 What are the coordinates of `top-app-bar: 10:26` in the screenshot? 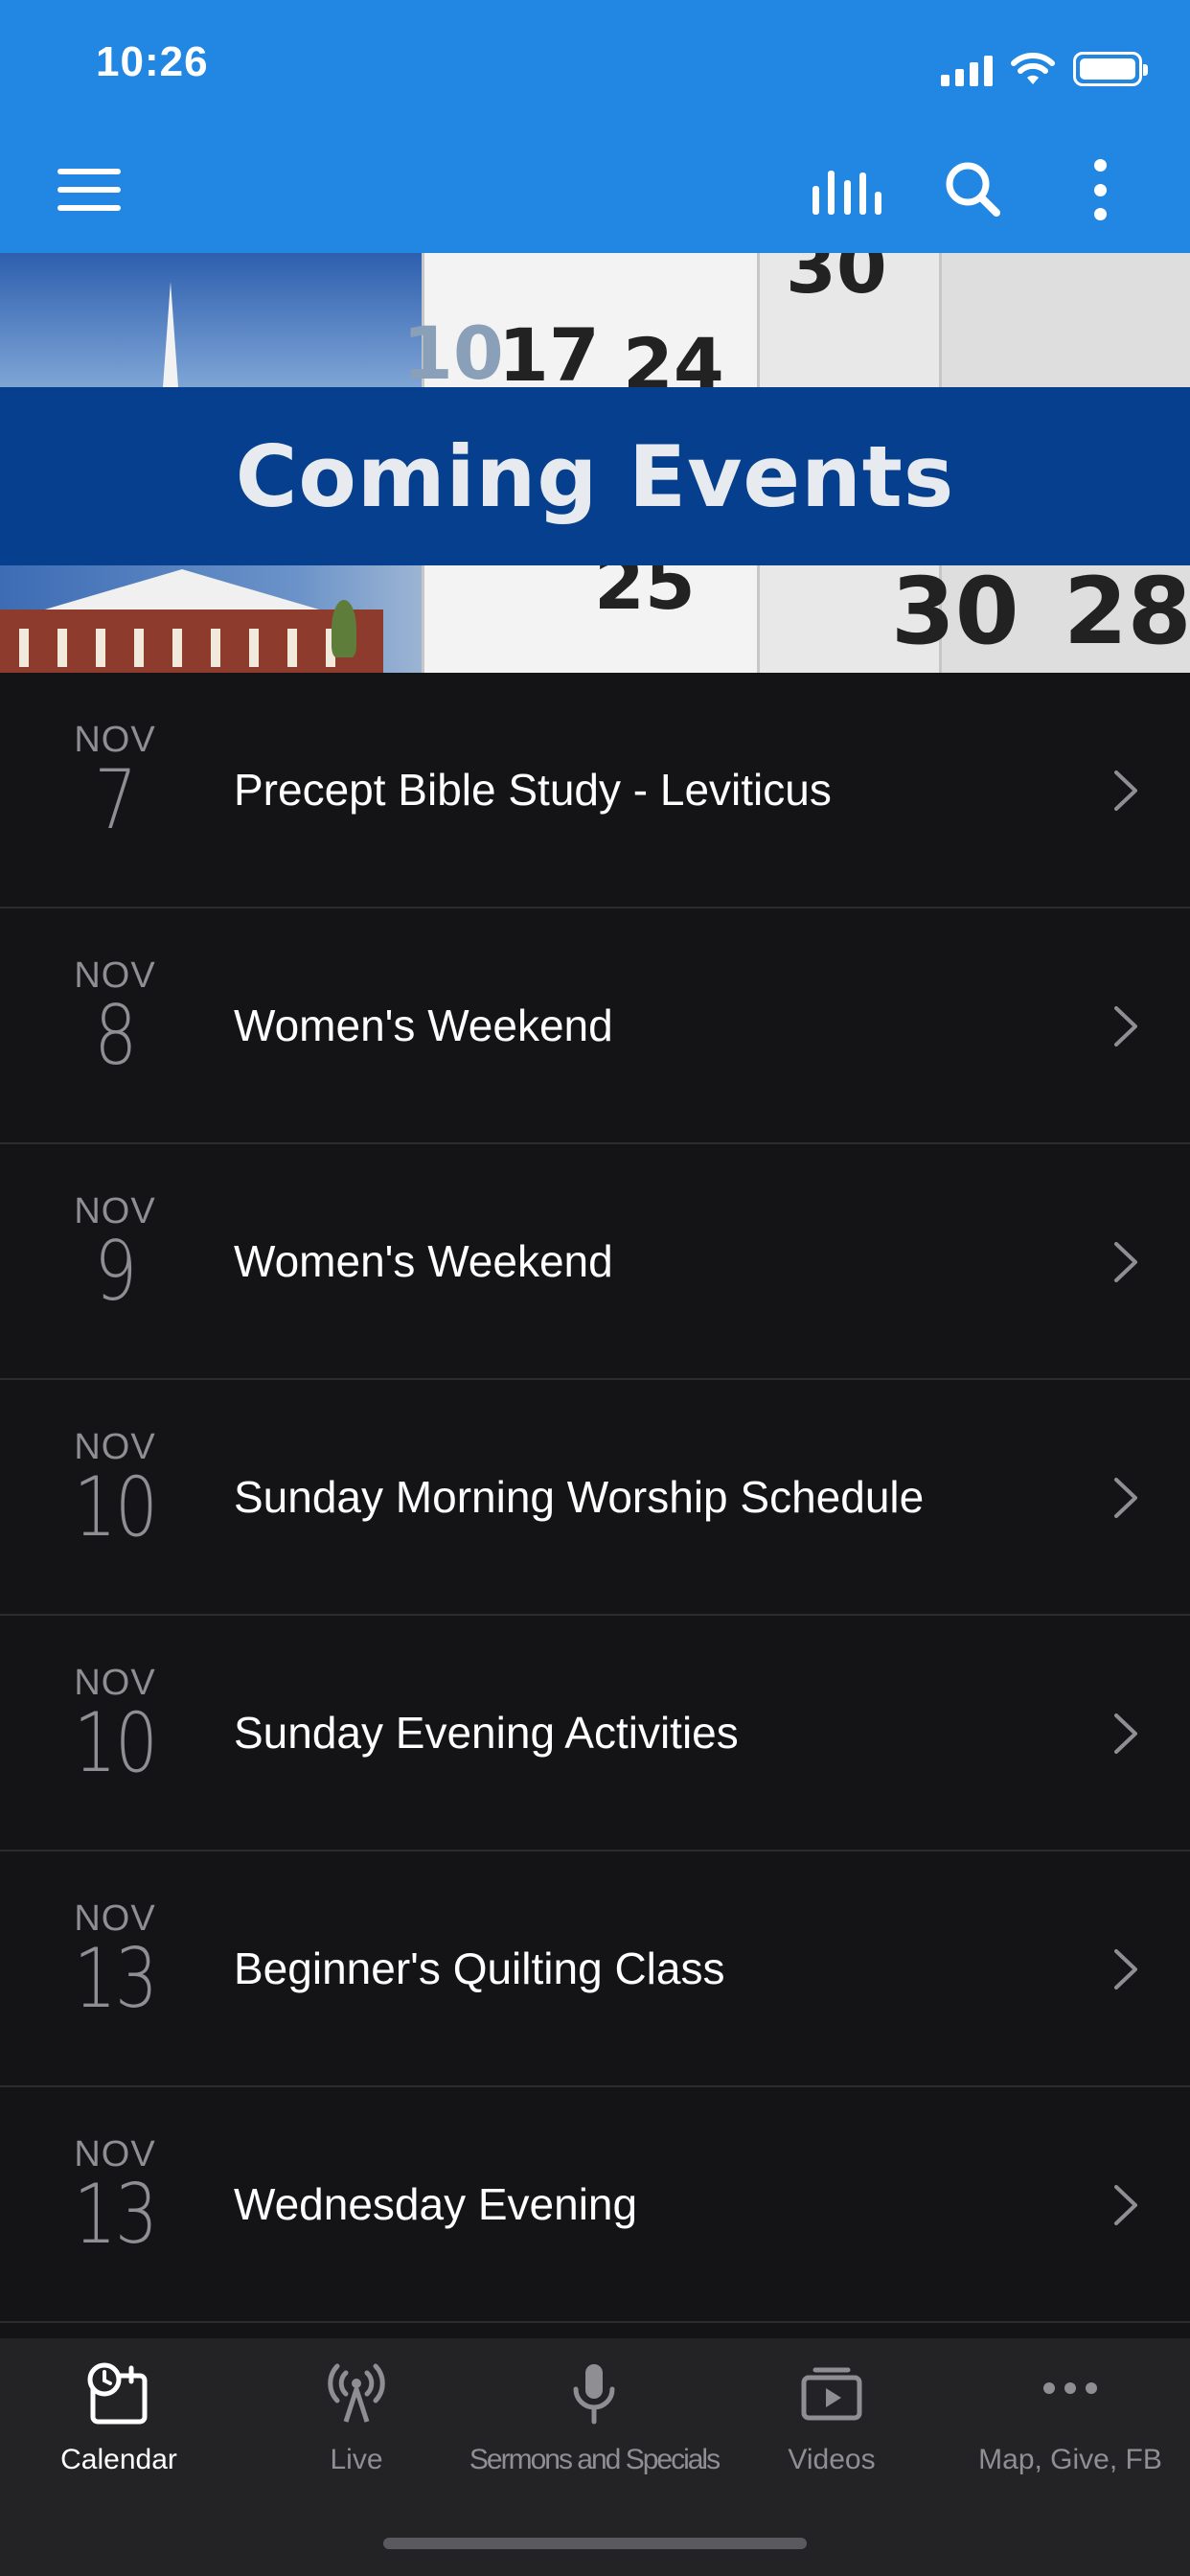 It's located at (595, 126).